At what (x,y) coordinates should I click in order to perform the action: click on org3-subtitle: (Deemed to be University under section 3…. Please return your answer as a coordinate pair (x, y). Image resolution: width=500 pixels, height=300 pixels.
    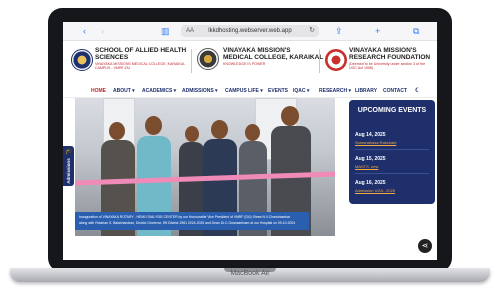
    Looking at the image, I should click on (387, 66).